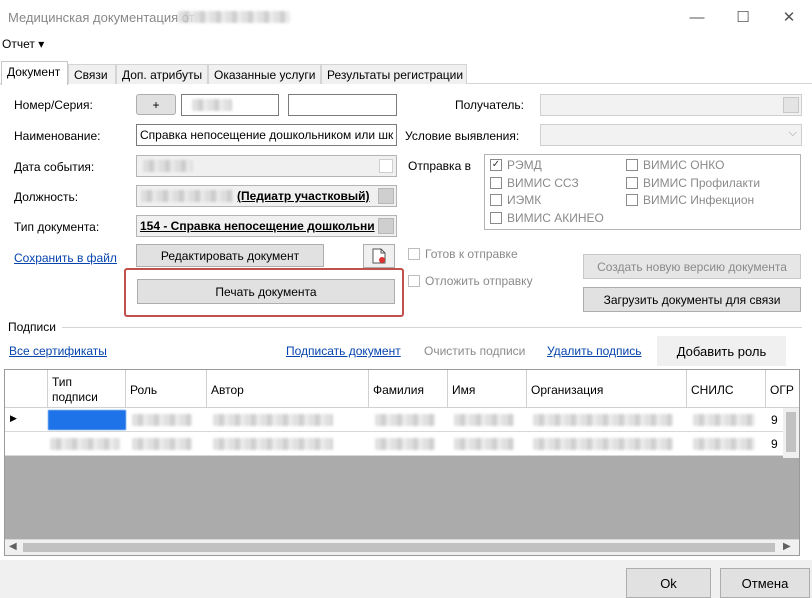 Image resolution: width=812 pixels, height=598 pixels. Describe the element at coordinates (386, 166) in the screenshot. I see `calendar-checkbox-icon` at that location.